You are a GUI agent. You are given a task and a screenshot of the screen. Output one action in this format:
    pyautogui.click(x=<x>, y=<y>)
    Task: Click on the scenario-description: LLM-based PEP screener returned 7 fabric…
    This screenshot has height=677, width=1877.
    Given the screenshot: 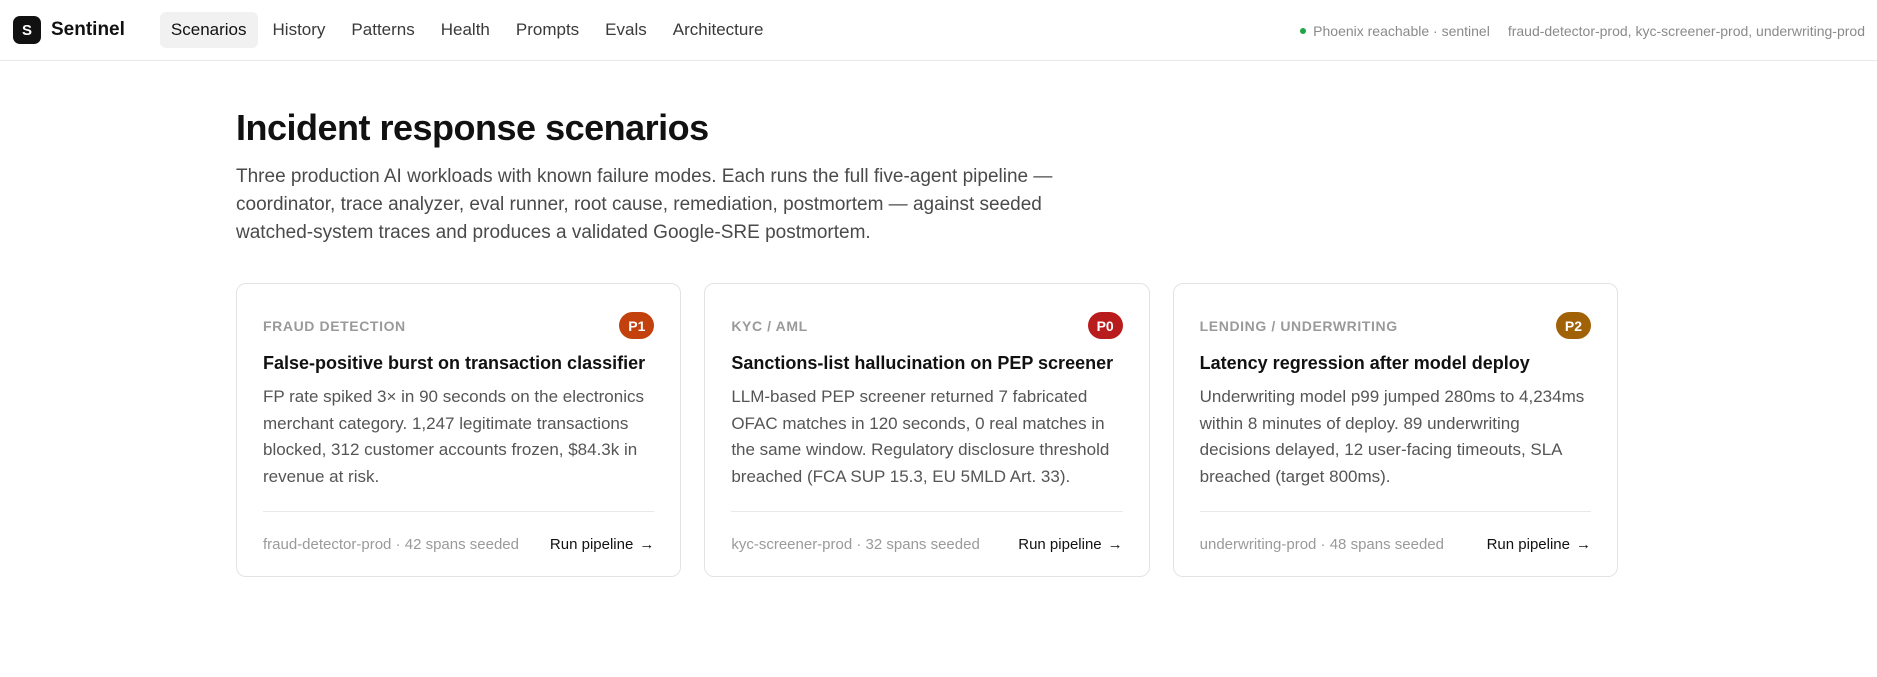 What is the action you would take?
    pyautogui.click(x=920, y=436)
    